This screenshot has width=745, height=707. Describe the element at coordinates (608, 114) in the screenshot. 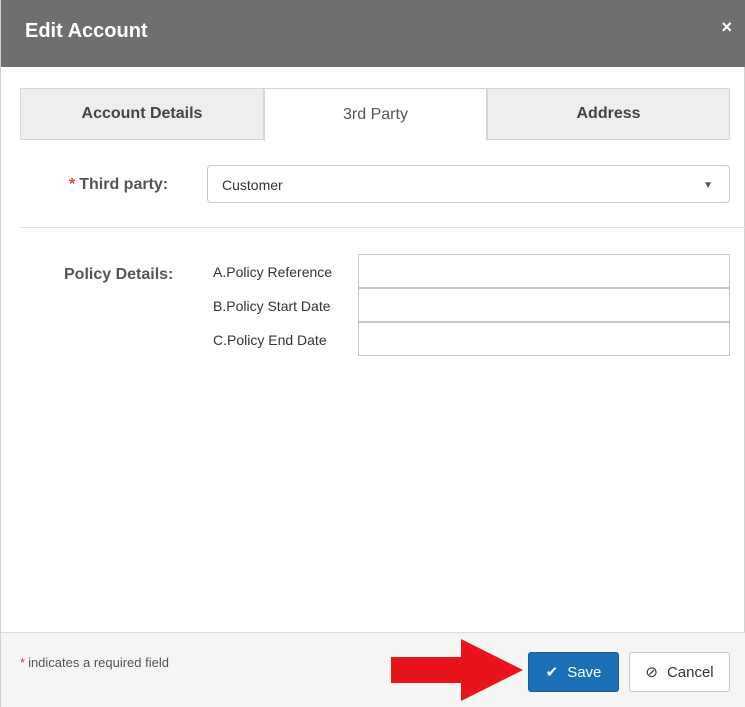

I see `tab-address: Address` at that location.